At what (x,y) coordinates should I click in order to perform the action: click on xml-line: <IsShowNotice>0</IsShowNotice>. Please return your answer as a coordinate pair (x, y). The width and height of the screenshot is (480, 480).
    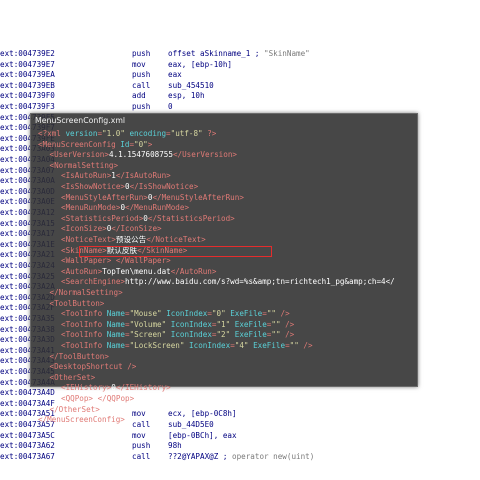
    Looking at the image, I should click on (129, 187).